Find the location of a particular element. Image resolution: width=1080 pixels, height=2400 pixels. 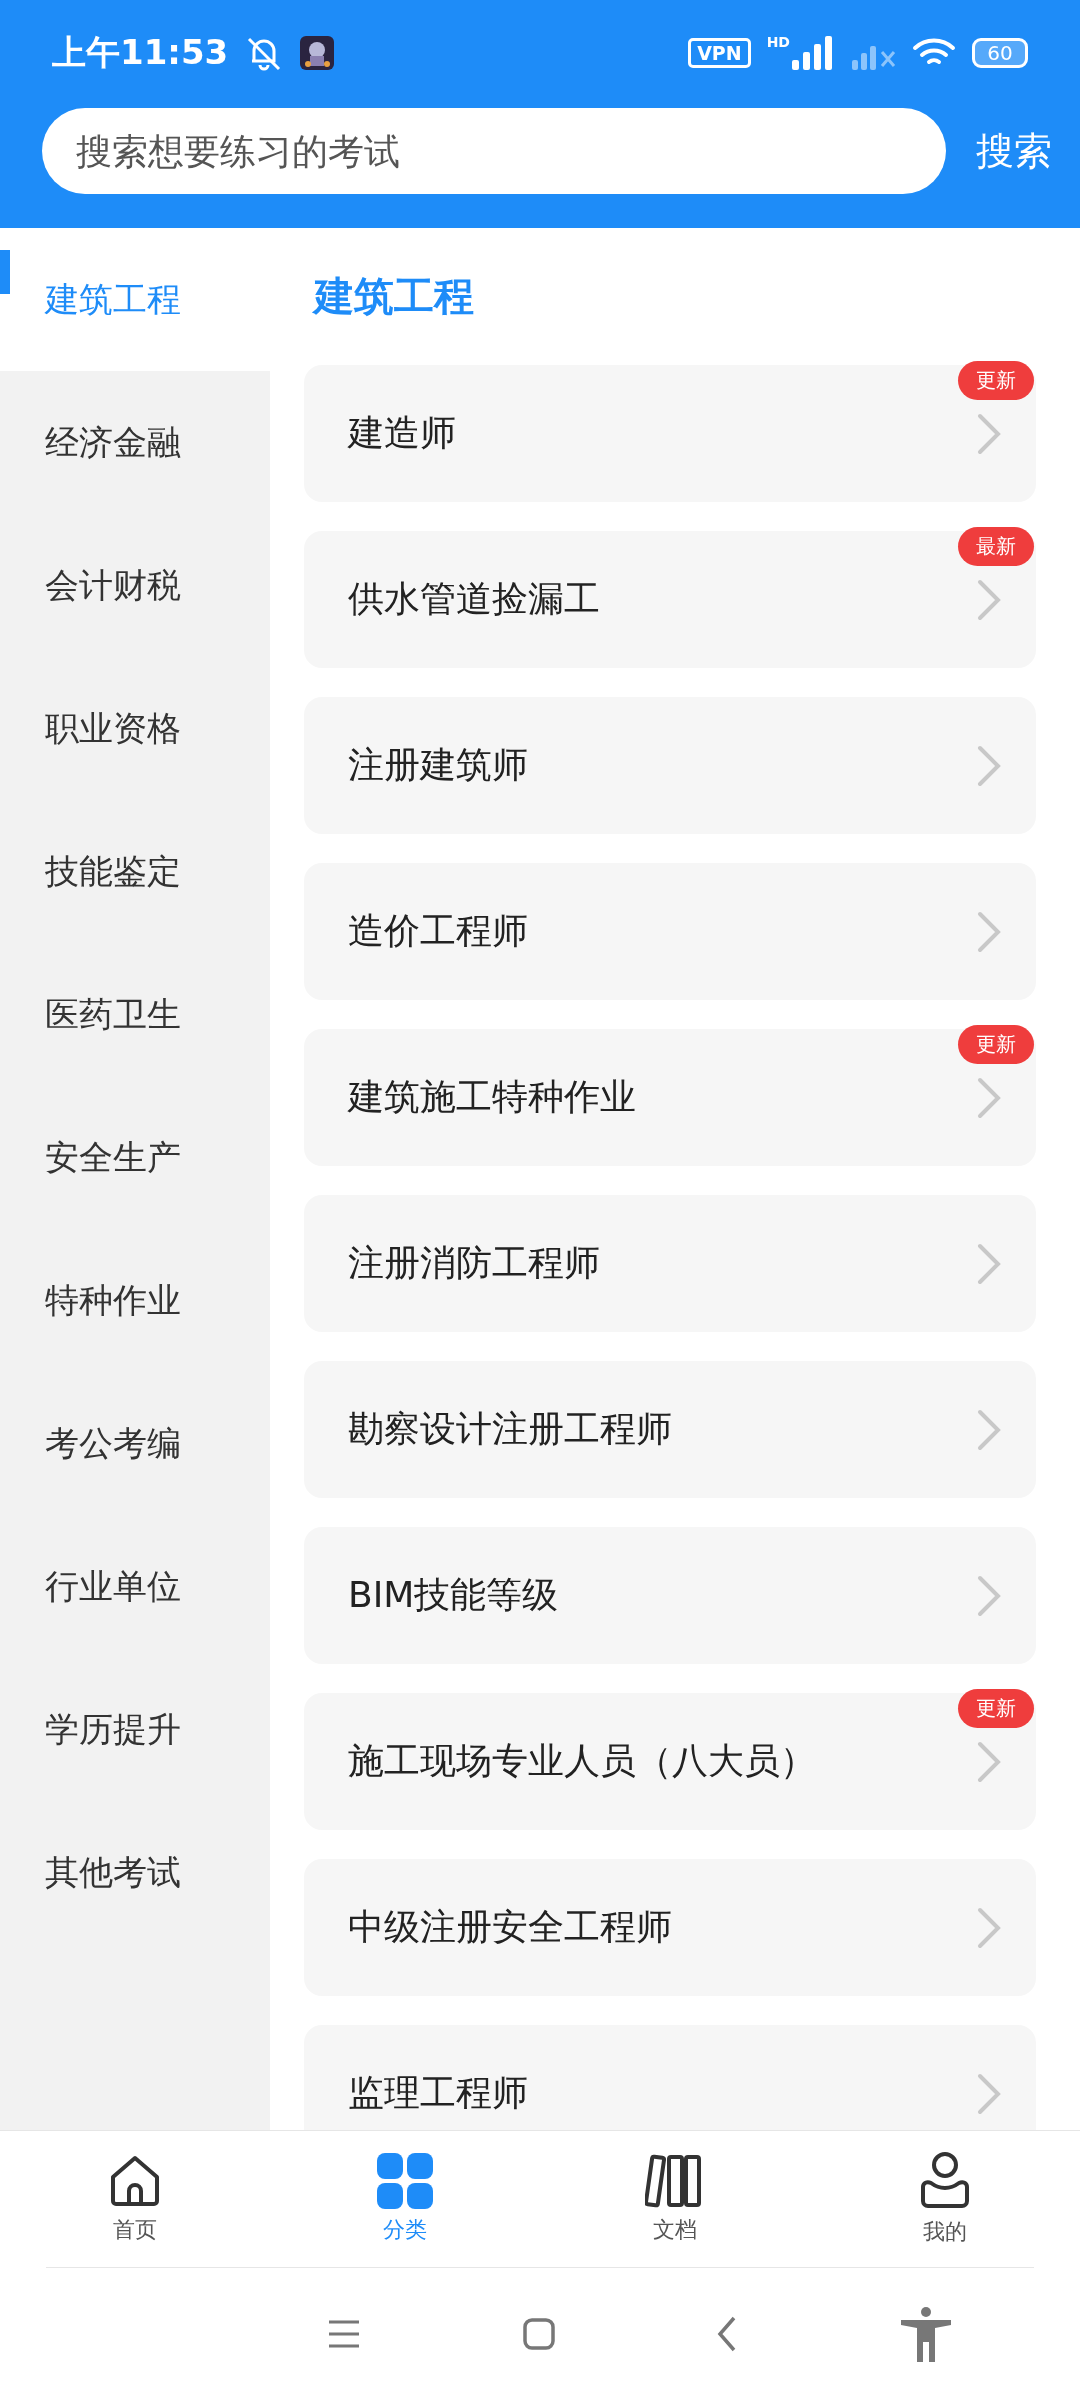

category-item: 技能鉴定 is located at coordinates (135, 871).